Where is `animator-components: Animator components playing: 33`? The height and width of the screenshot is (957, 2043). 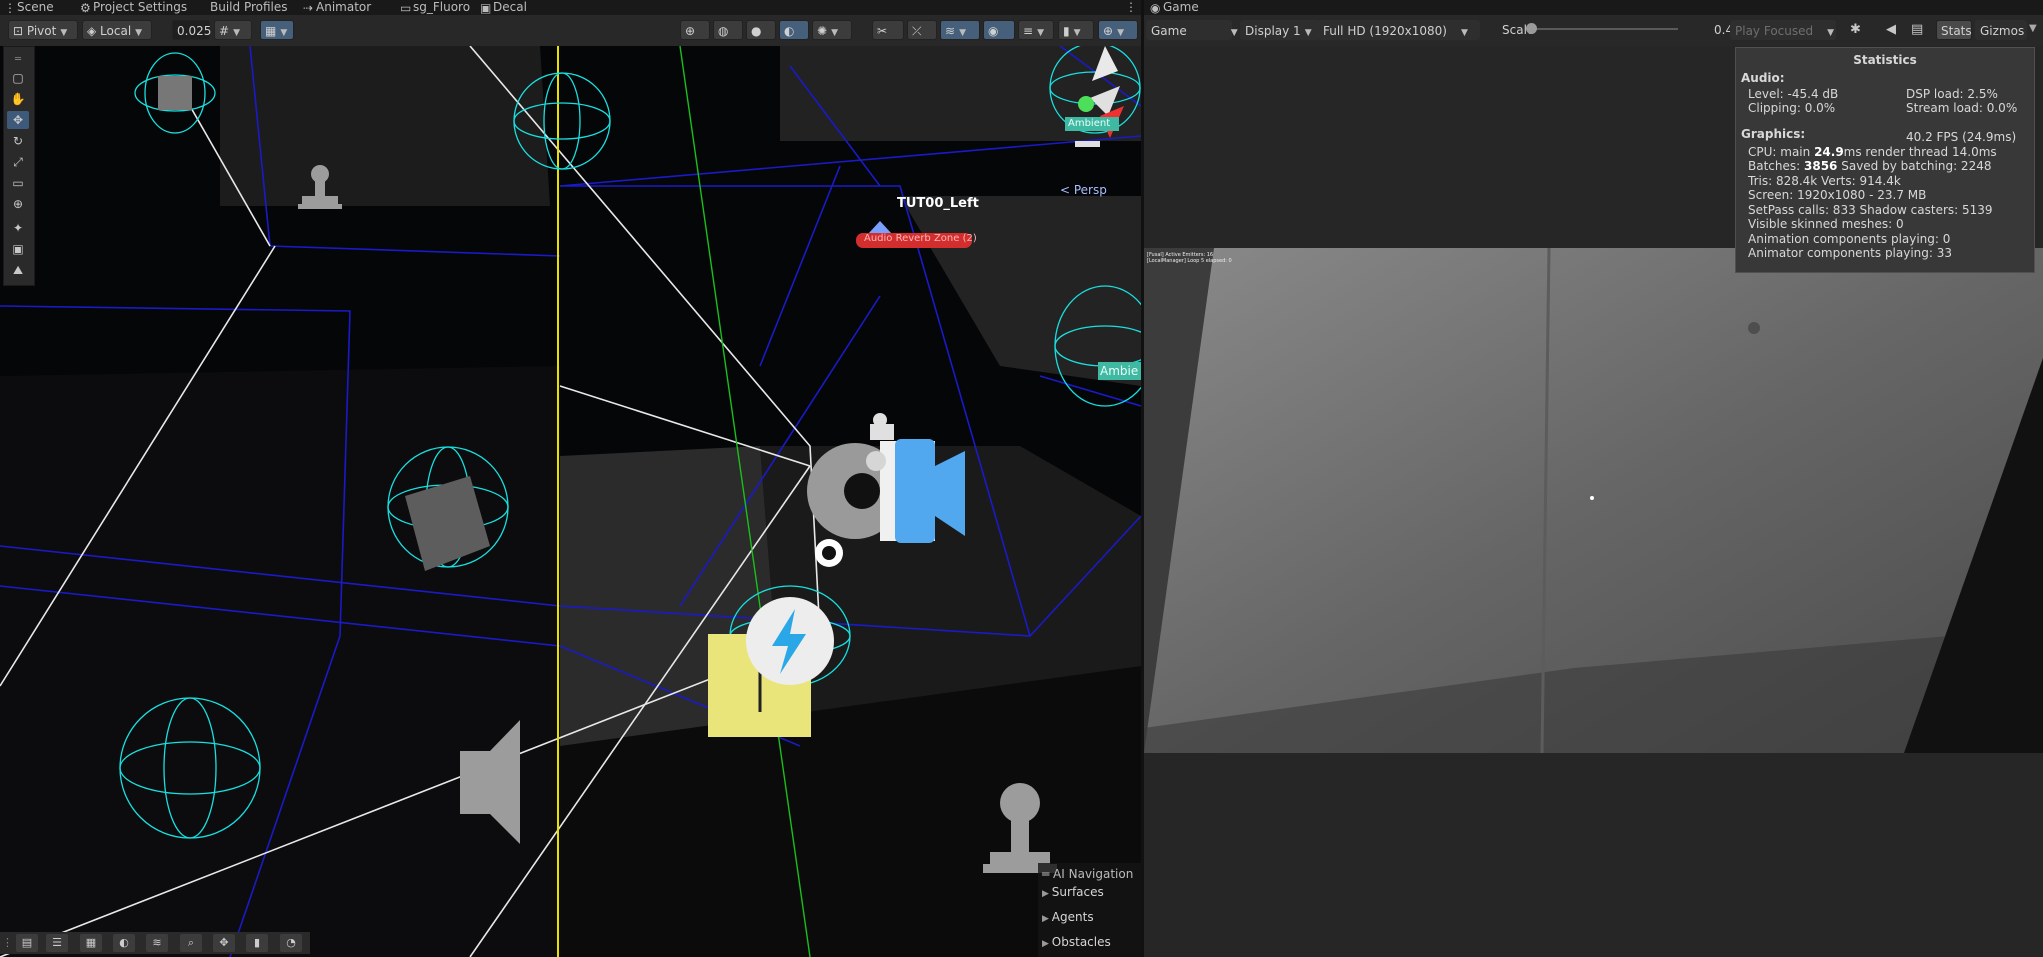 animator-components: Animator components playing: 33 is located at coordinates (1850, 253).